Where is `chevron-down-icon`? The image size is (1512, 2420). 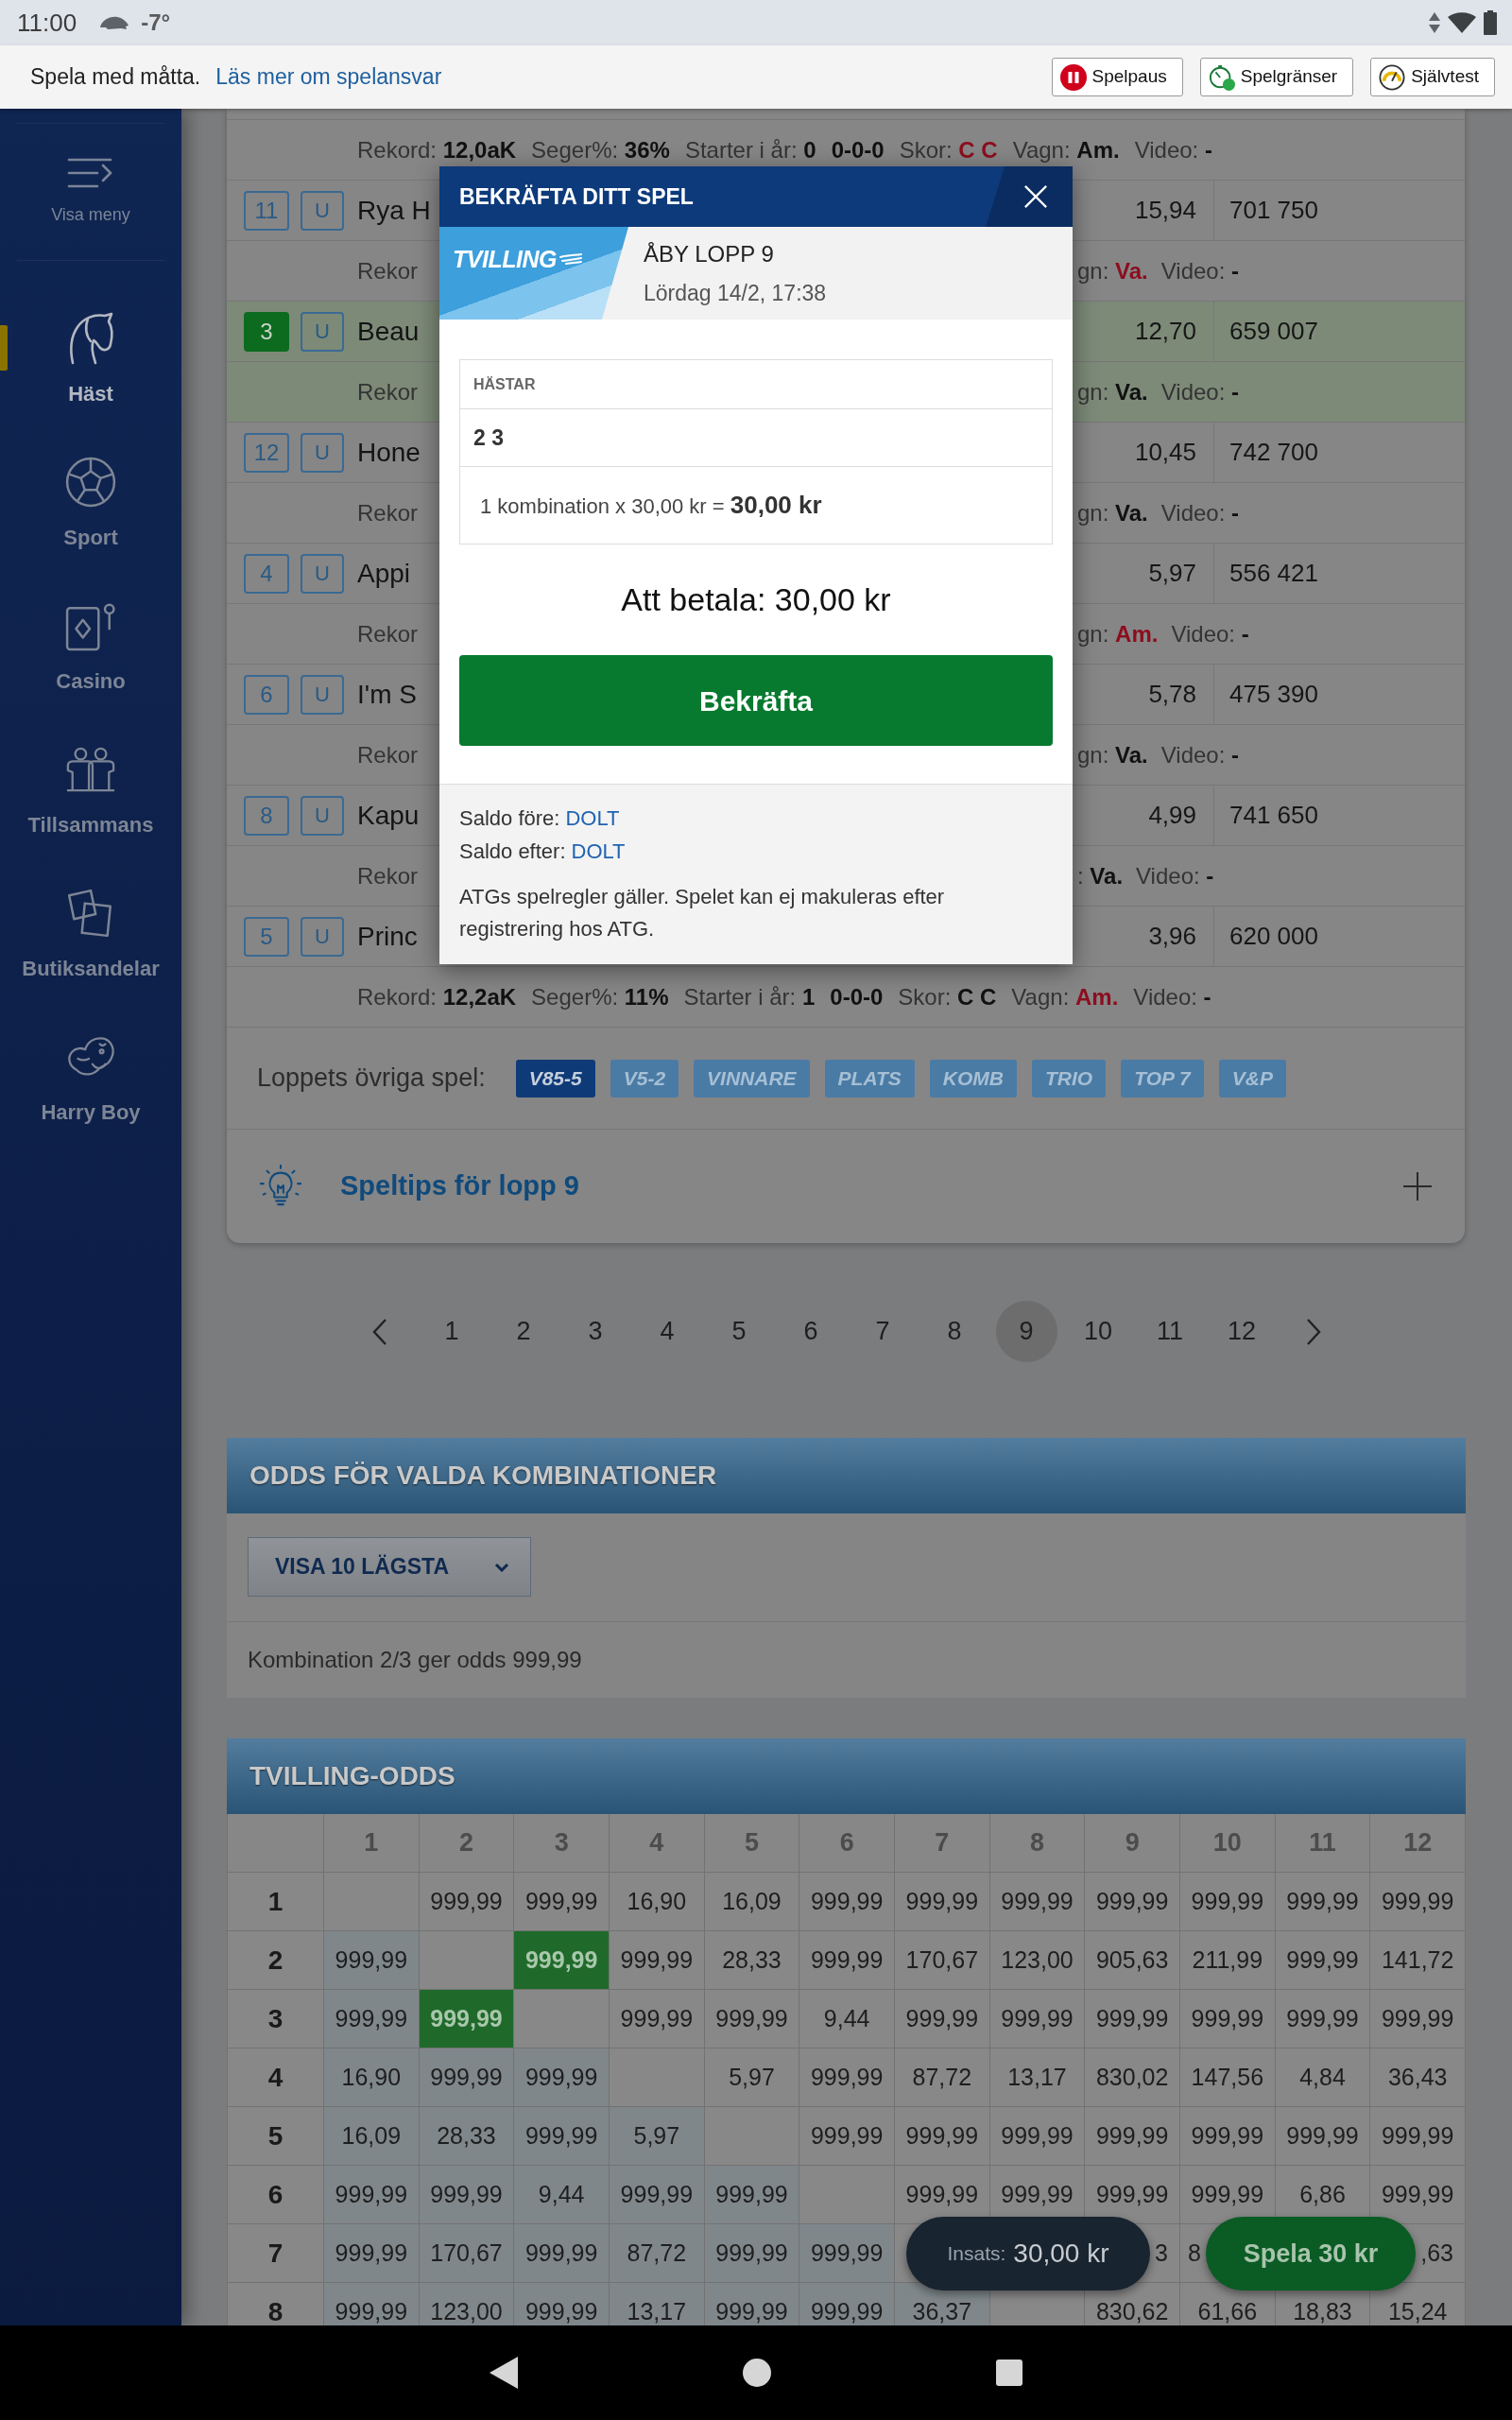 chevron-down-icon is located at coordinates (501, 1567).